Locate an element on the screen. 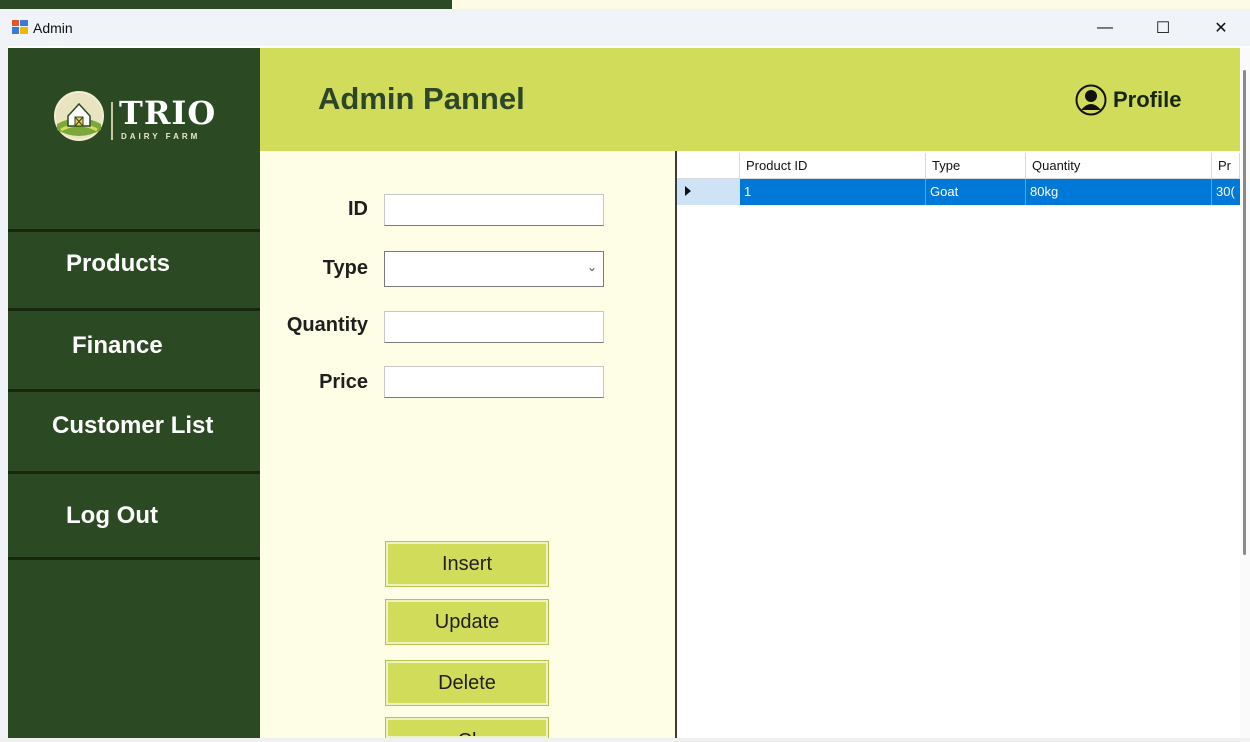  window-bottom-edge is located at coordinates (625, 740).